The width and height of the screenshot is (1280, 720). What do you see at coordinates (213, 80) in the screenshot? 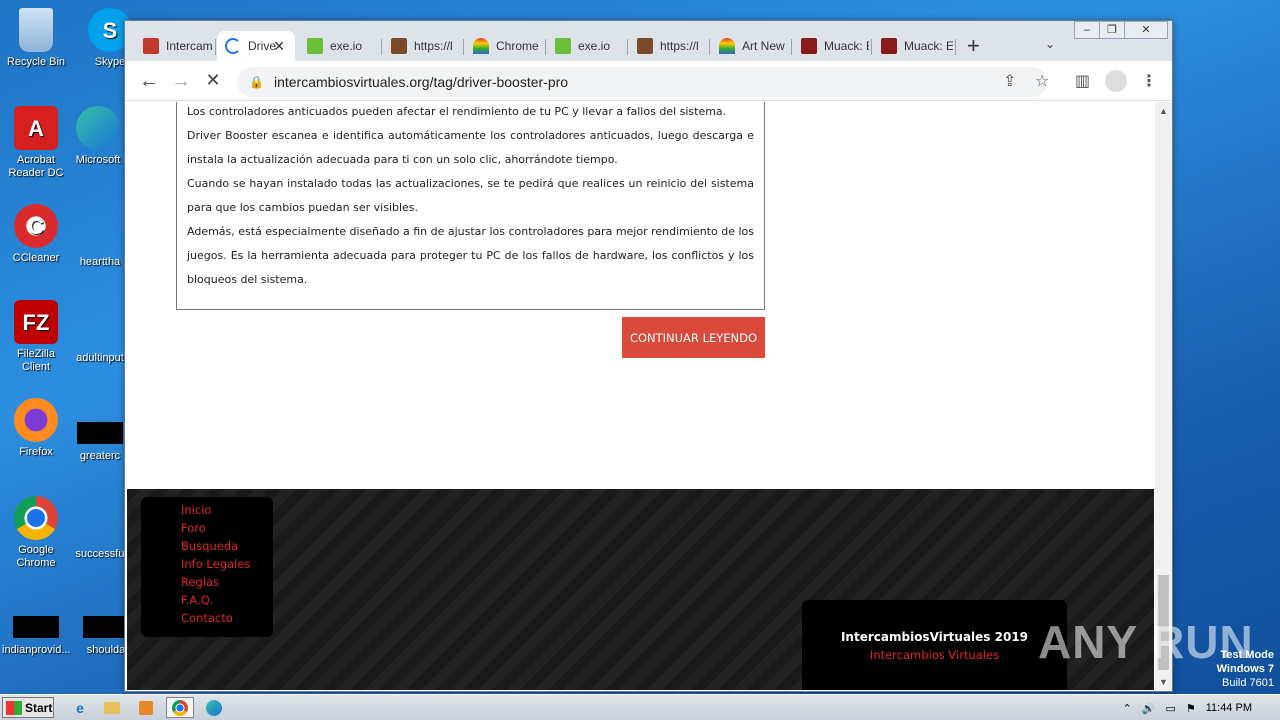
I see `stop-loading-button: ✕` at bounding box center [213, 80].